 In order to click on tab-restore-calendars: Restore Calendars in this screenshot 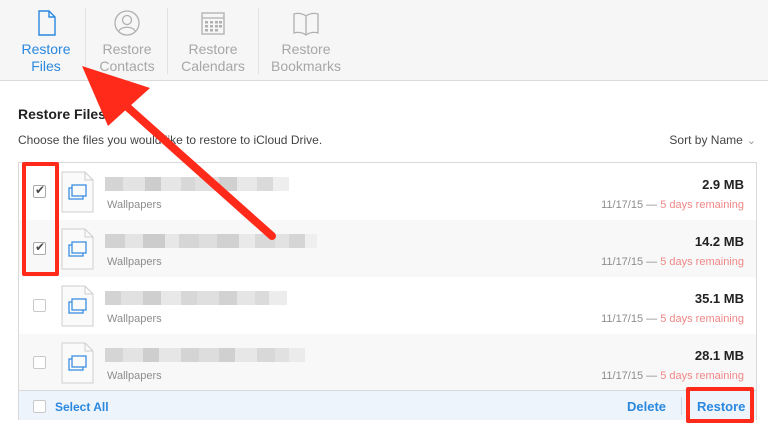, I will do `click(213, 40)`.